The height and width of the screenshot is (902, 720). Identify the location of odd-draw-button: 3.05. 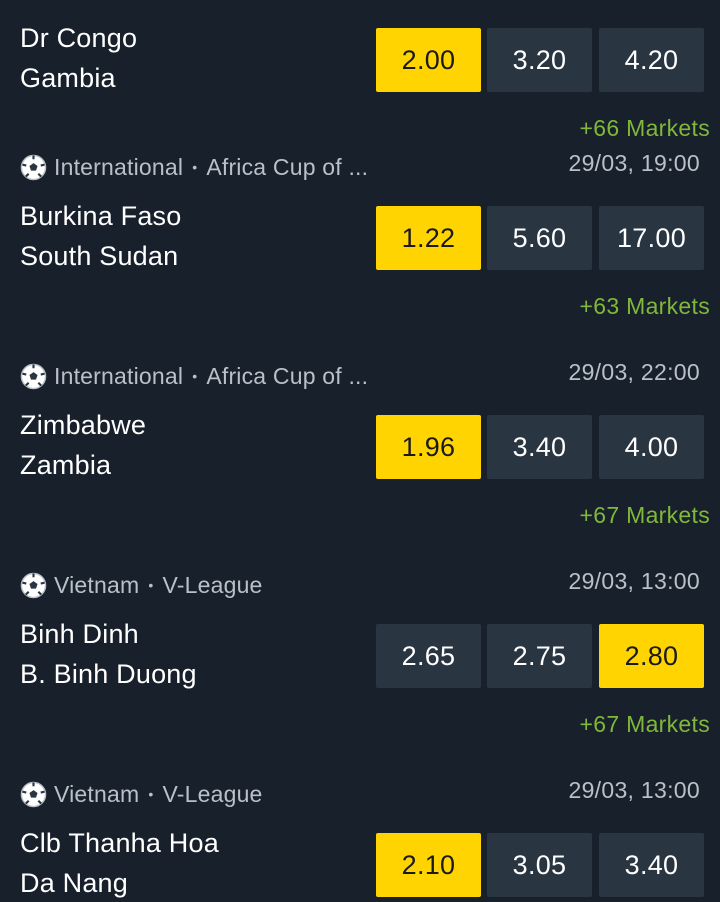
(539, 865).